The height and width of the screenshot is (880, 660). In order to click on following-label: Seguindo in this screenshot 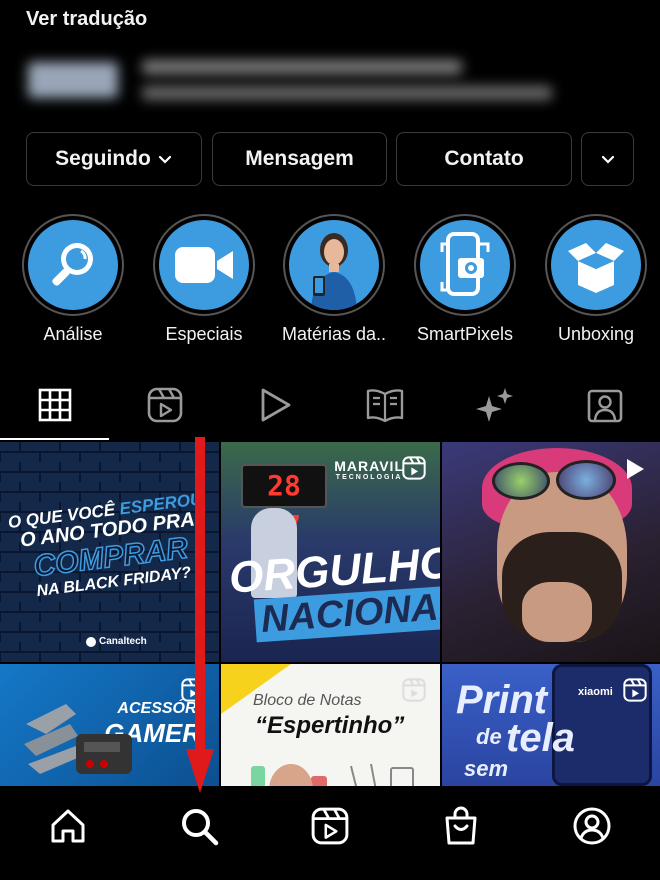, I will do `click(103, 158)`.